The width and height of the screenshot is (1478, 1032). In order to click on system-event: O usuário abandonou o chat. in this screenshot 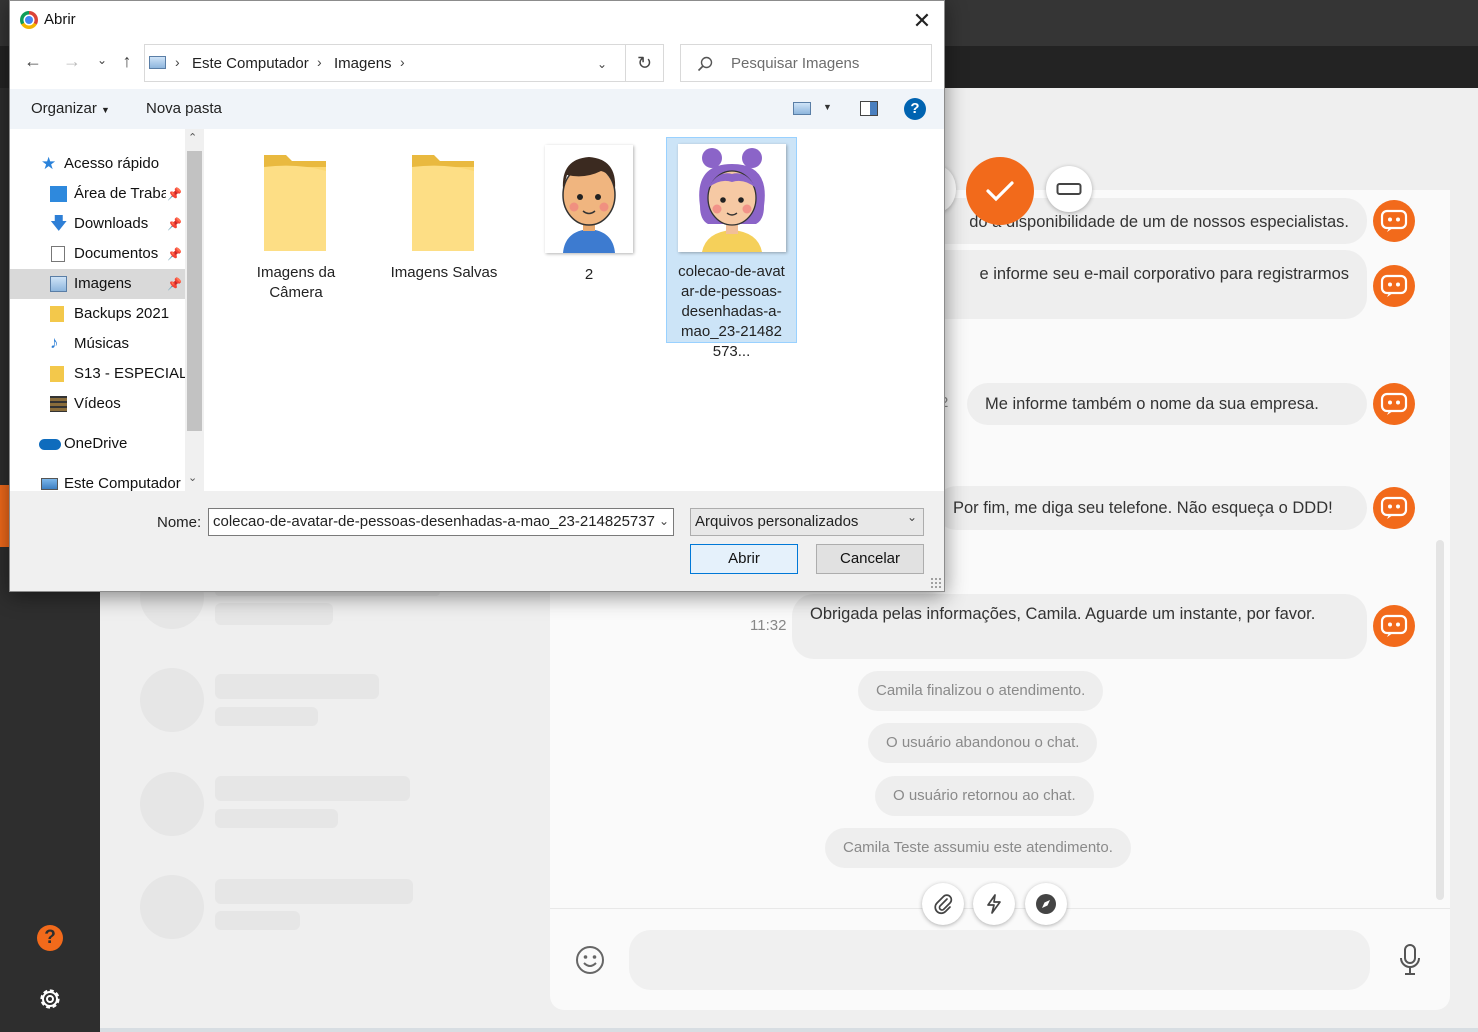, I will do `click(983, 743)`.